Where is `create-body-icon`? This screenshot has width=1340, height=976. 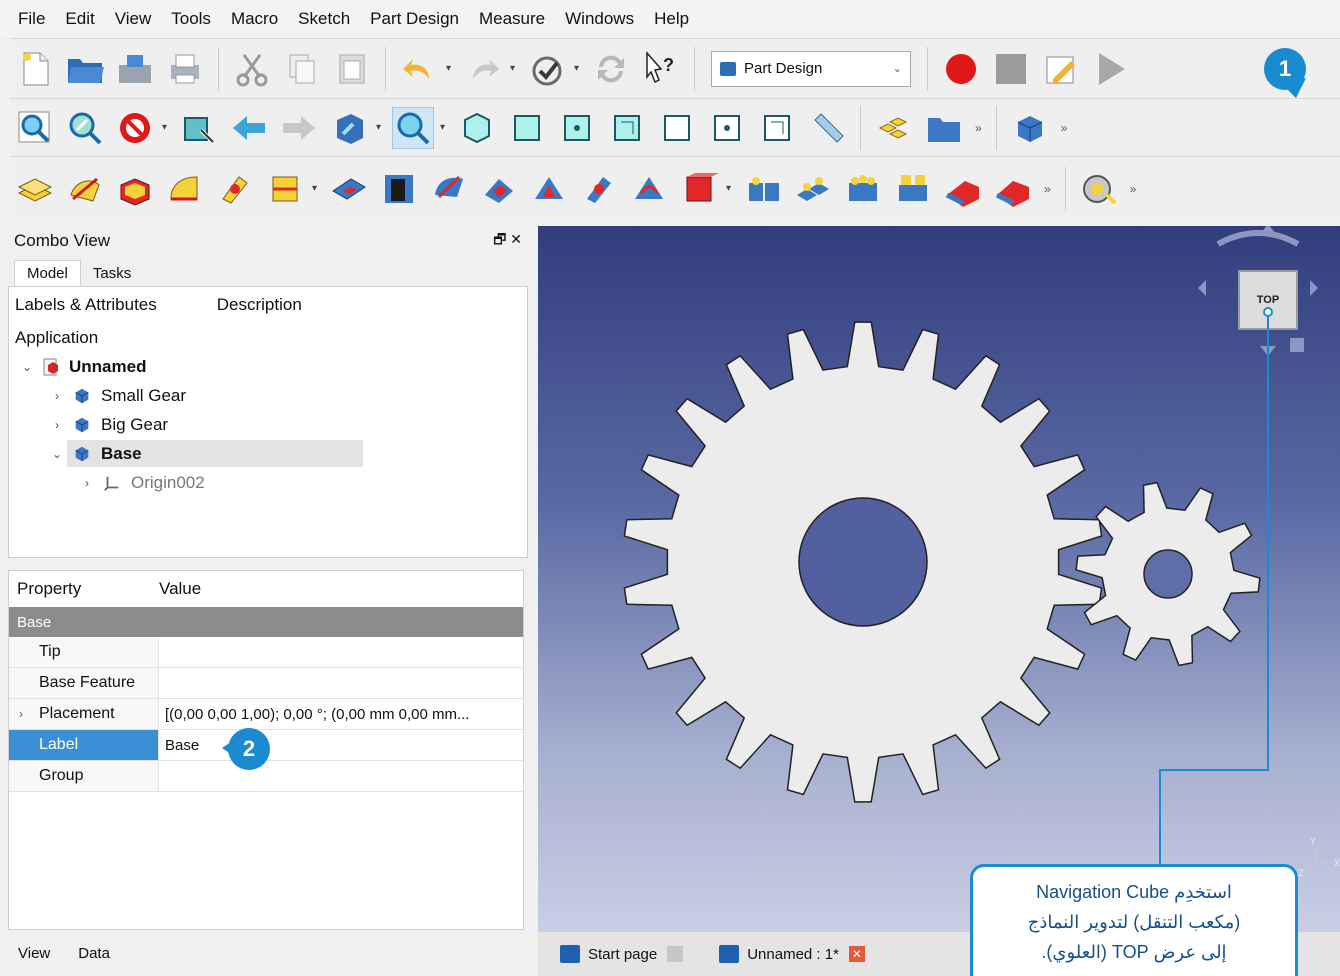 create-body-icon is located at coordinates (1030, 128).